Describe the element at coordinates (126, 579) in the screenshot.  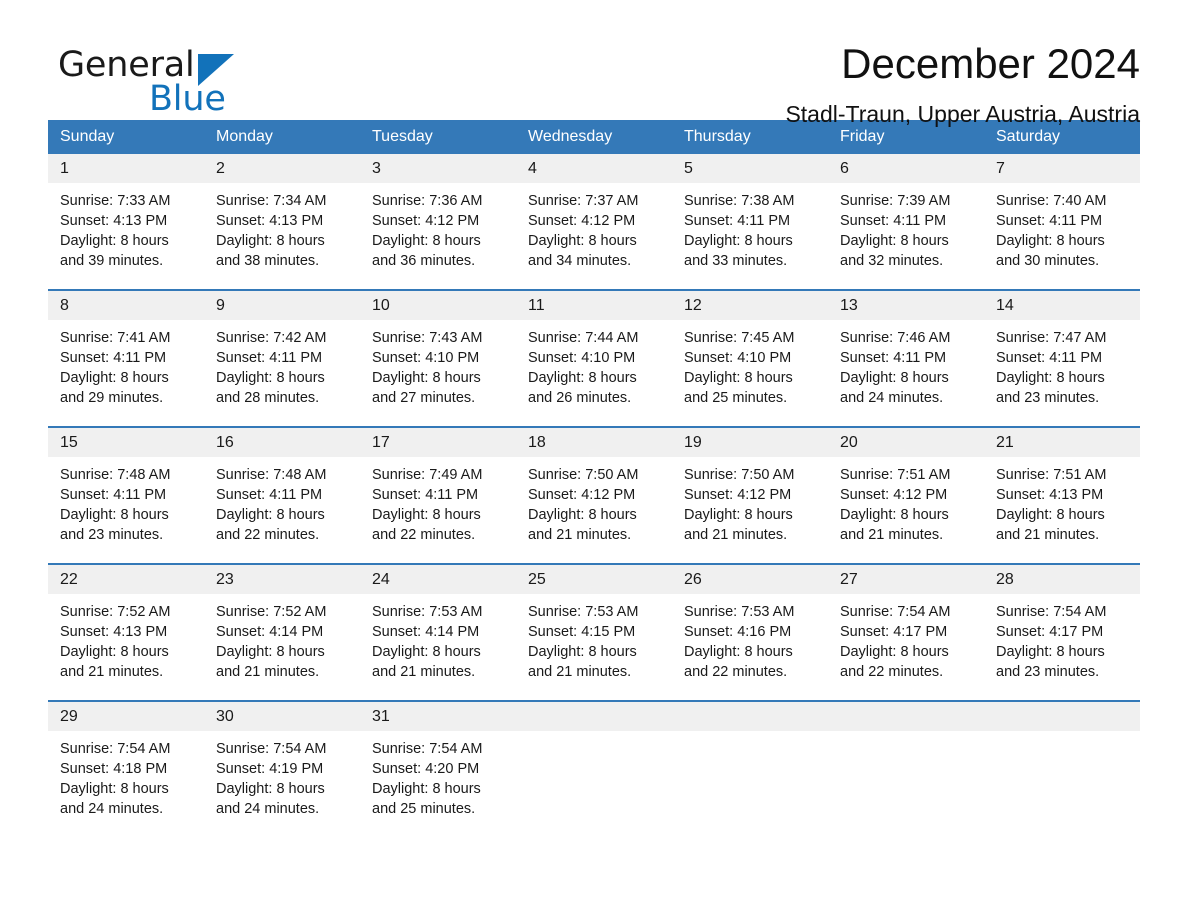
I see `day-number-band: 22` at that location.